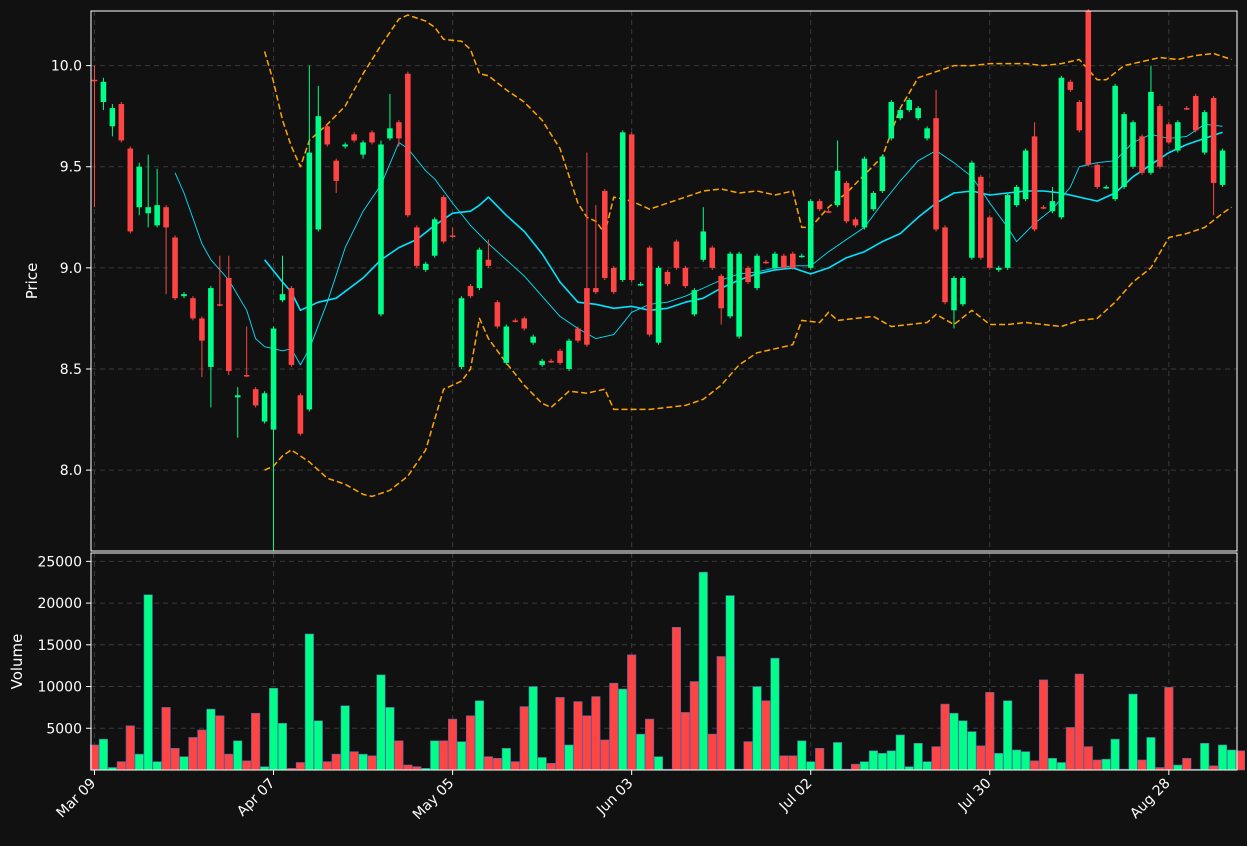 This screenshot has height=846, width=1247. What do you see at coordinates (32, 281) in the screenshot?
I see `price-axis-label: Price` at bounding box center [32, 281].